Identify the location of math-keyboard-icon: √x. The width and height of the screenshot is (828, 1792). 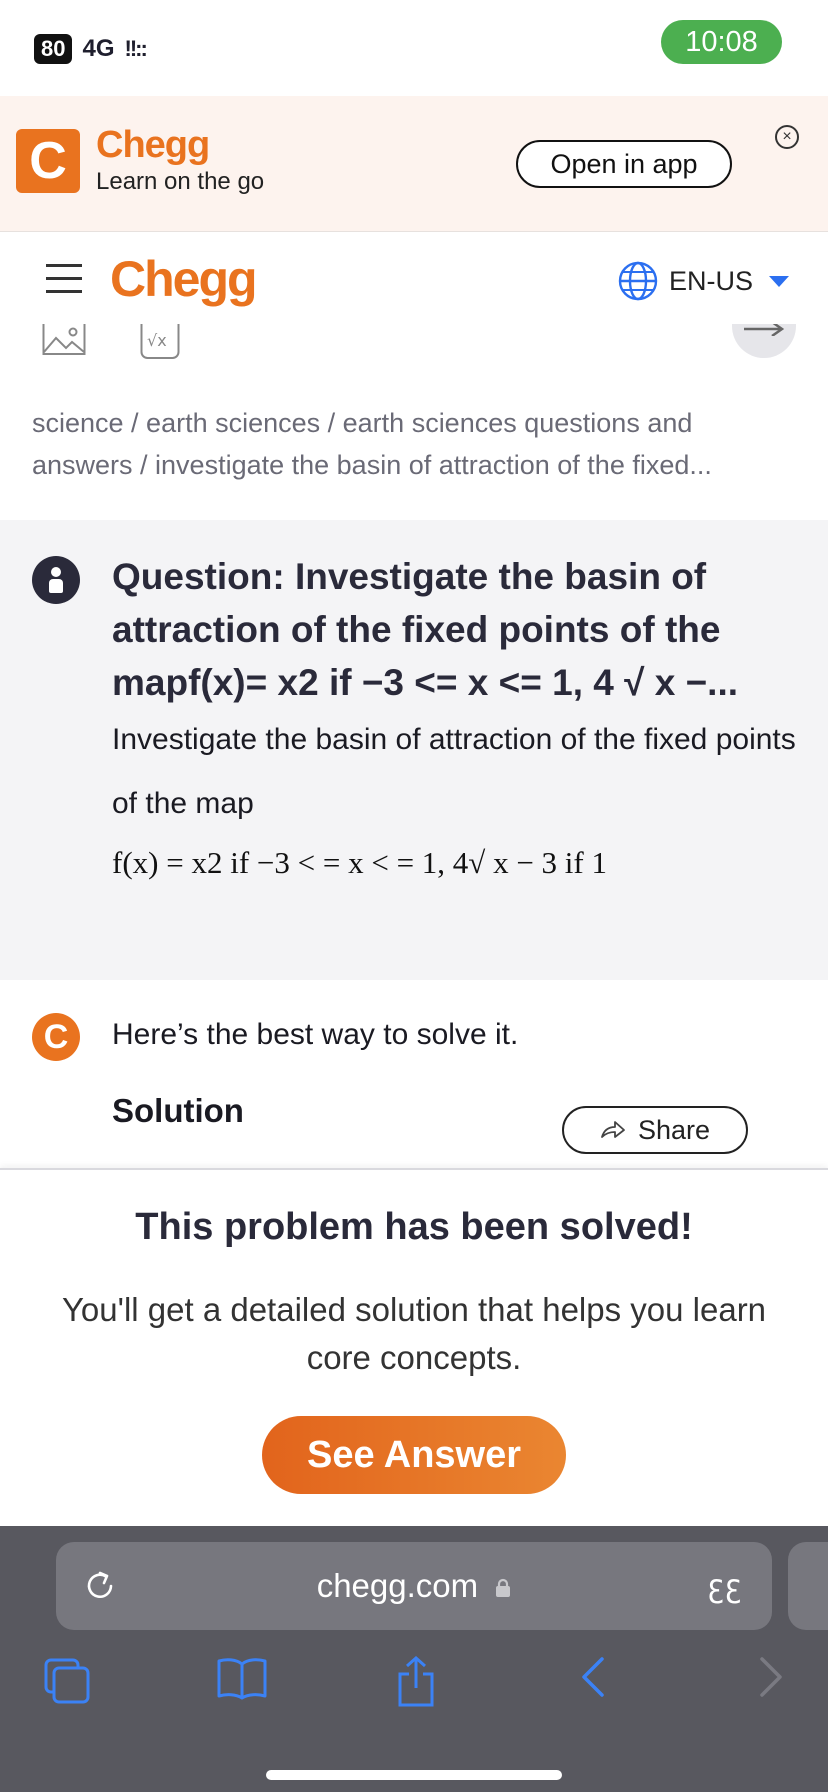
(160, 342).